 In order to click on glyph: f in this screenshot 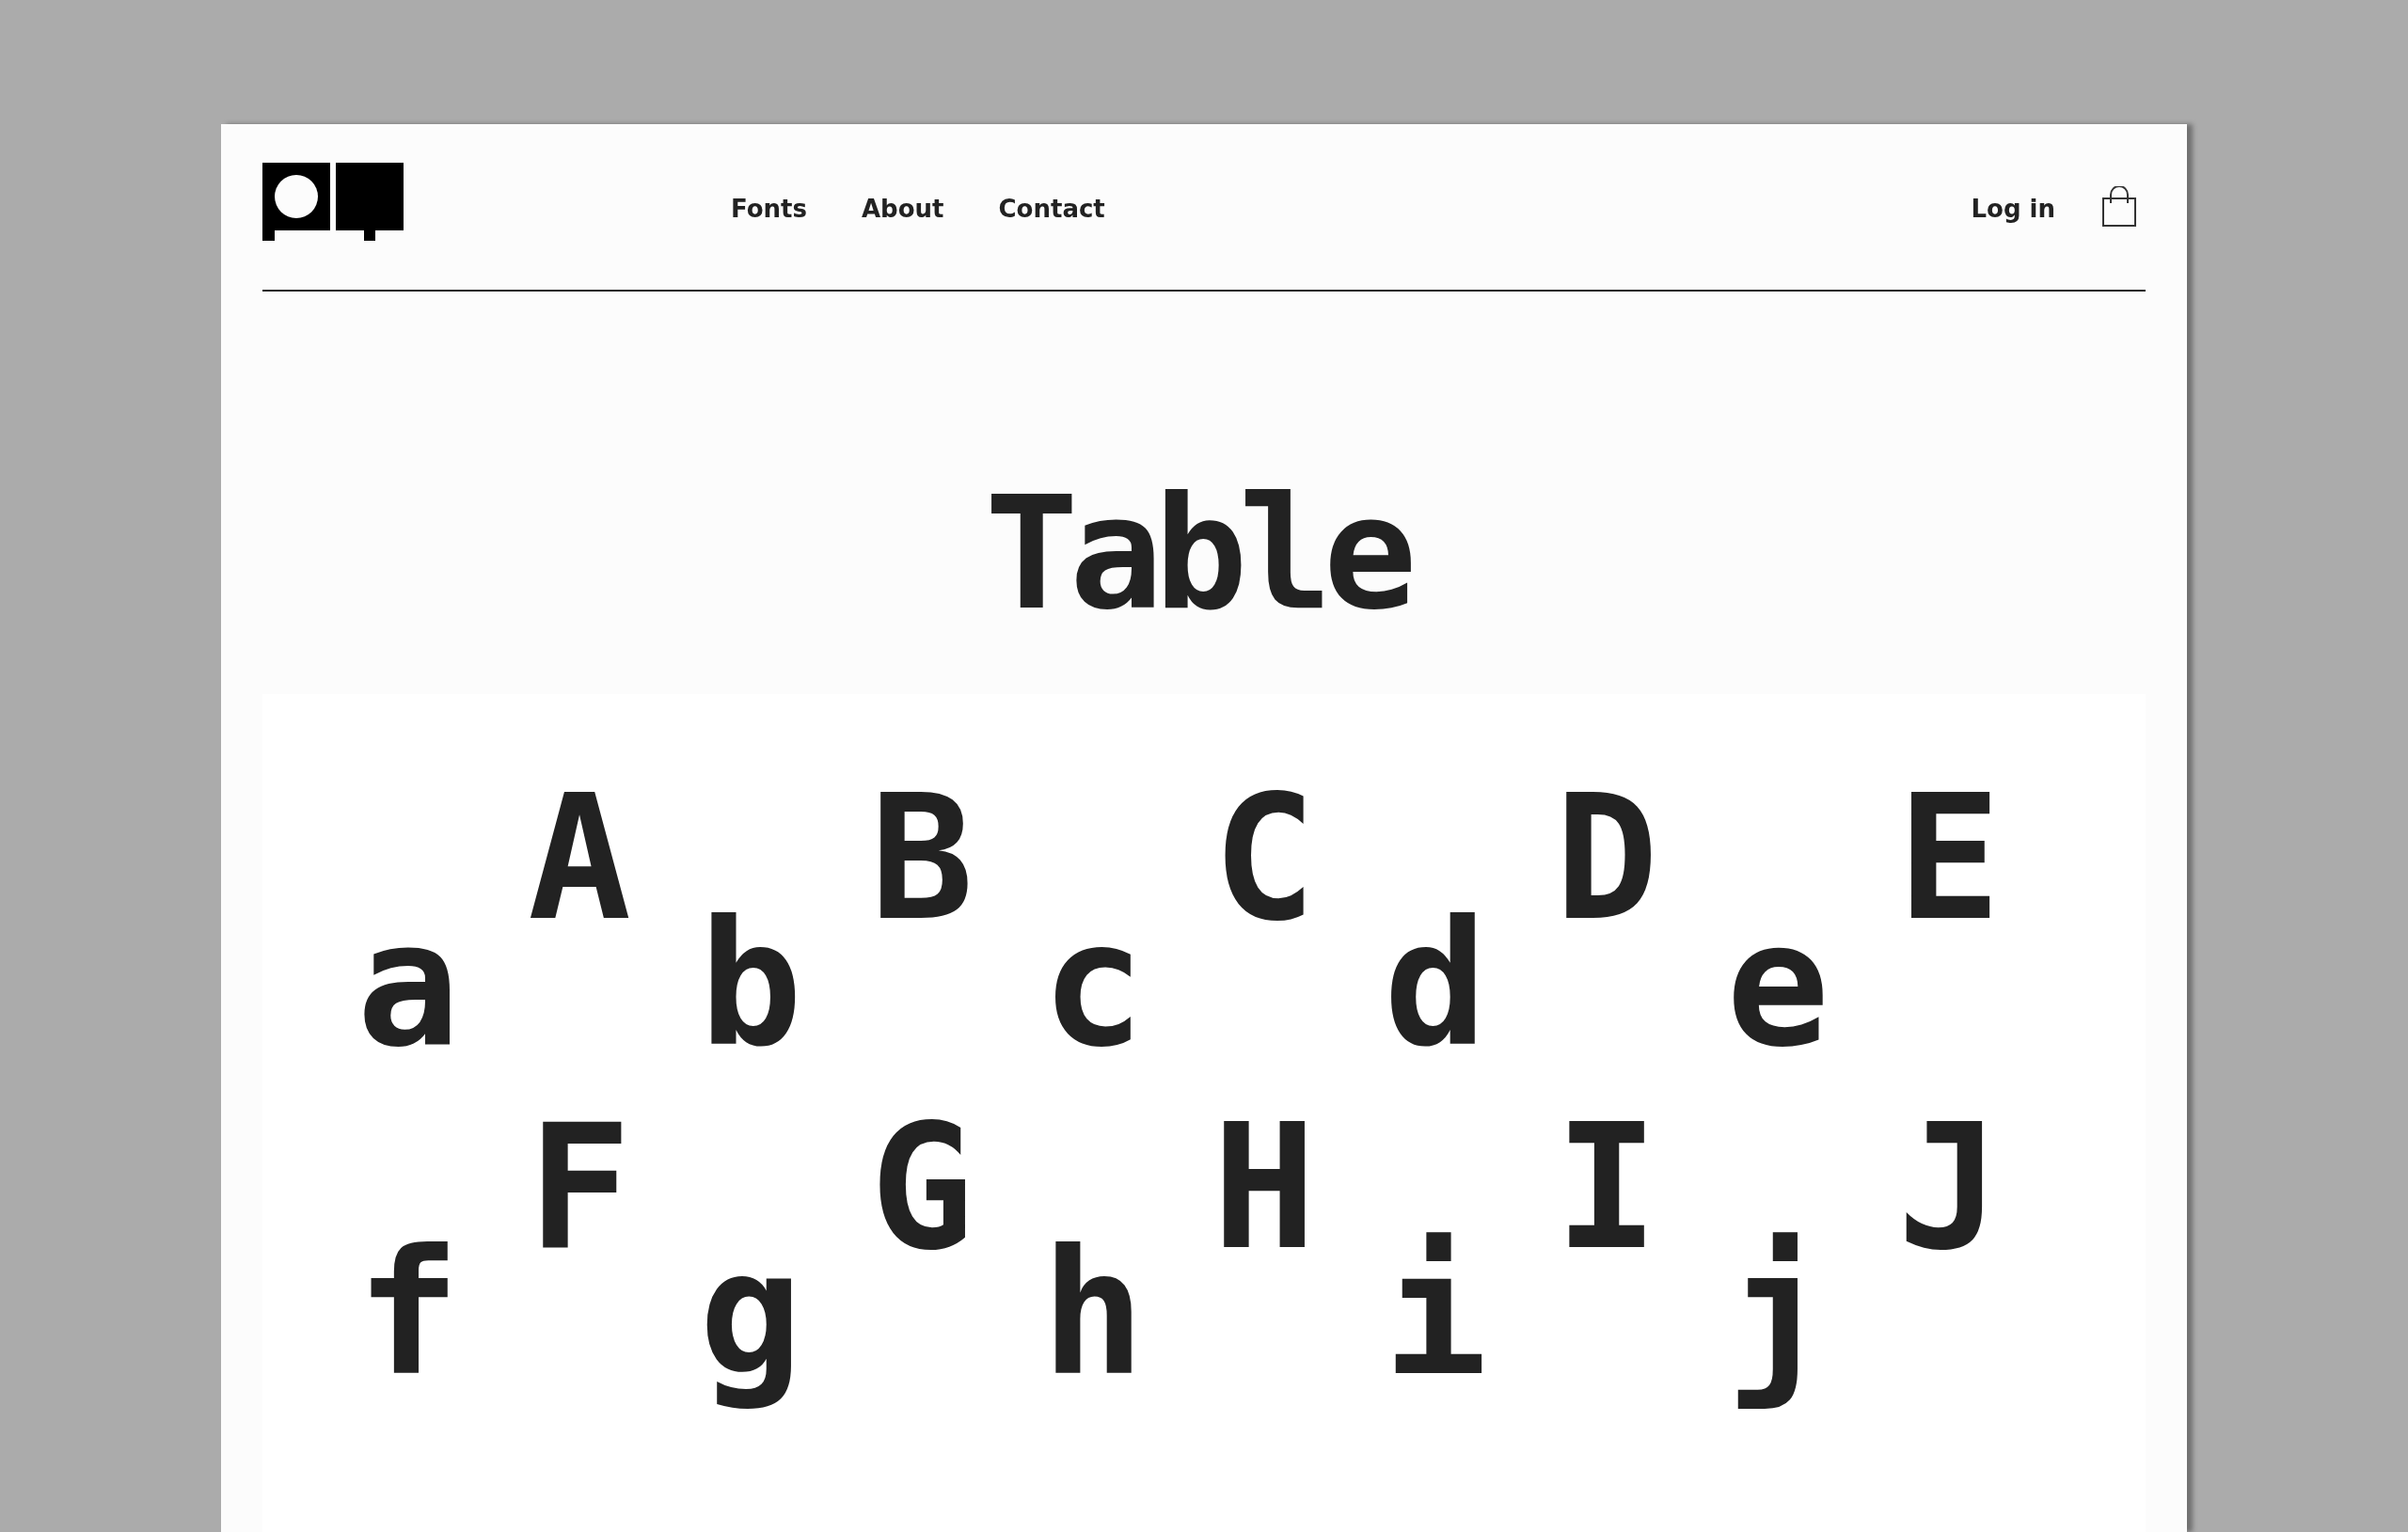, I will do `click(409, 1314)`.